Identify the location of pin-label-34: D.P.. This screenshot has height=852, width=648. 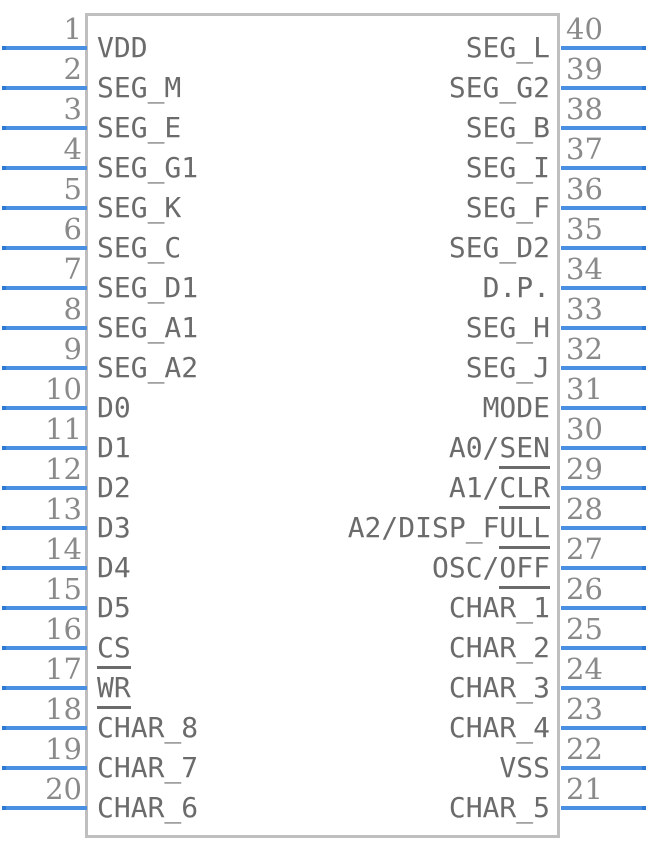
(516, 287).